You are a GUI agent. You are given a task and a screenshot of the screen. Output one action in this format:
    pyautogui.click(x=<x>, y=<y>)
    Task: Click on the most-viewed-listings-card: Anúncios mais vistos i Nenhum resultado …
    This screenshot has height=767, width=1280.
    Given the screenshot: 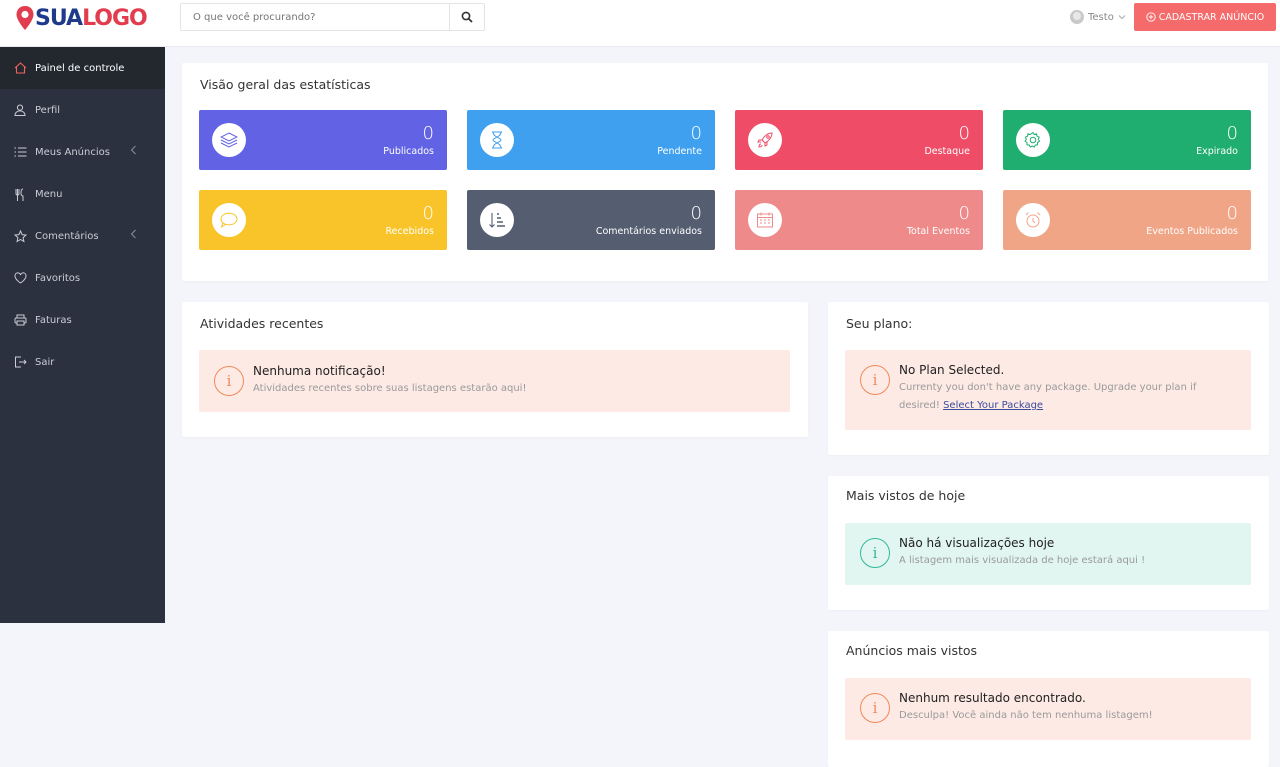 What is the action you would take?
    pyautogui.click(x=1048, y=699)
    